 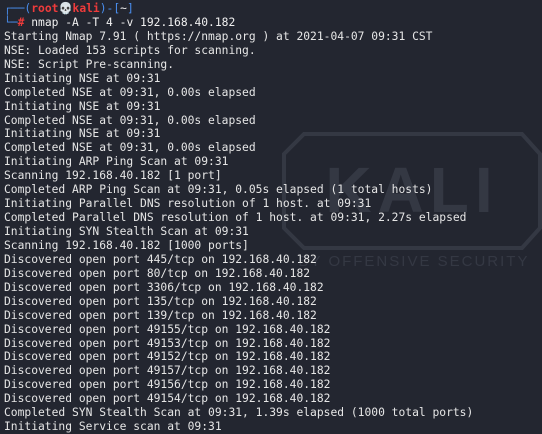 I want to click on command-text: nmap -A -T 4 -v 192.168.40.182, so click(x=130, y=22).